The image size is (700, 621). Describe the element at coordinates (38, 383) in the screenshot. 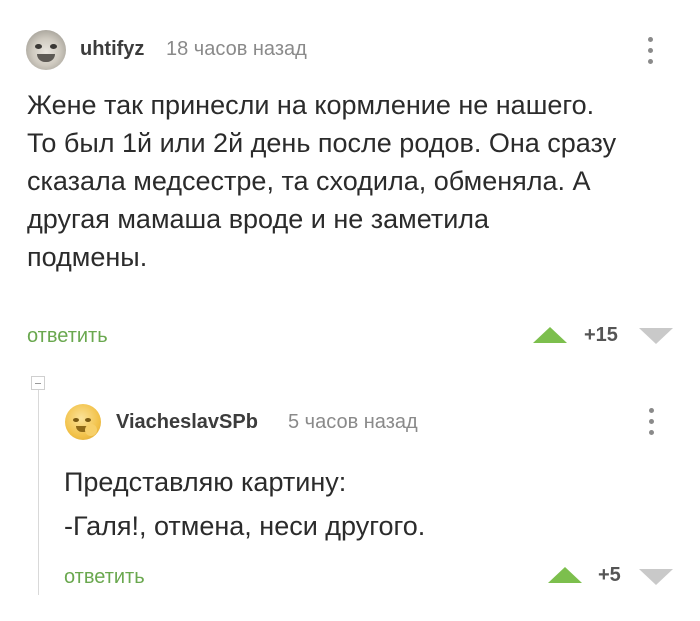

I see `collapse-minus-icon` at that location.